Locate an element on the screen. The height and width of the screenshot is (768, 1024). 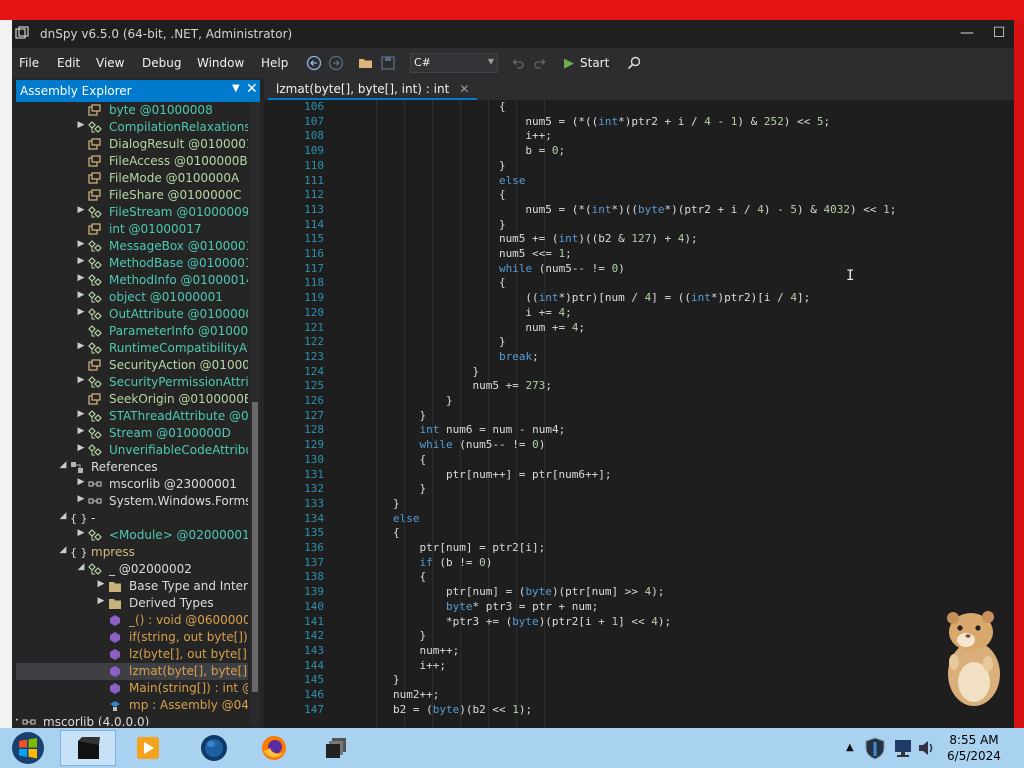
tree-item: ▶ OutAttribute @01000003 is located at coordinates (132, 314).